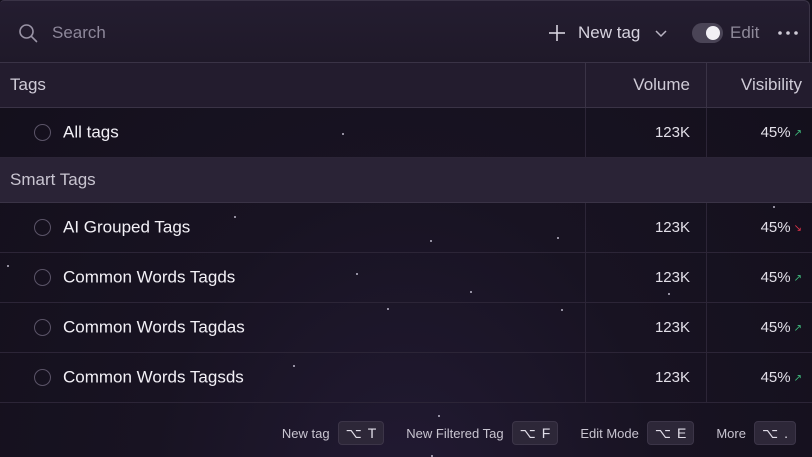  What do you see at coordinates (406, 377) in the screenshot?
I see `table-row: Common Words Tagsds 123K 45% ↗` at bounding box center [406, 377].